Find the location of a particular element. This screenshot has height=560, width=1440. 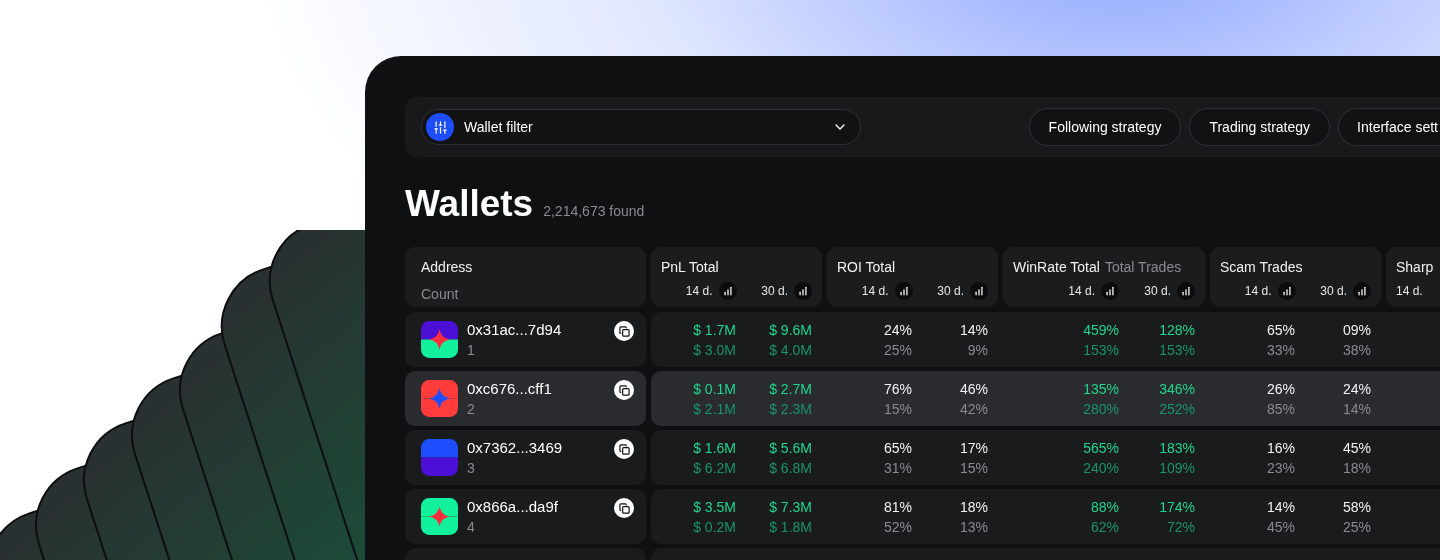

metric-value: 280% is located at coordinates (1101, 409).